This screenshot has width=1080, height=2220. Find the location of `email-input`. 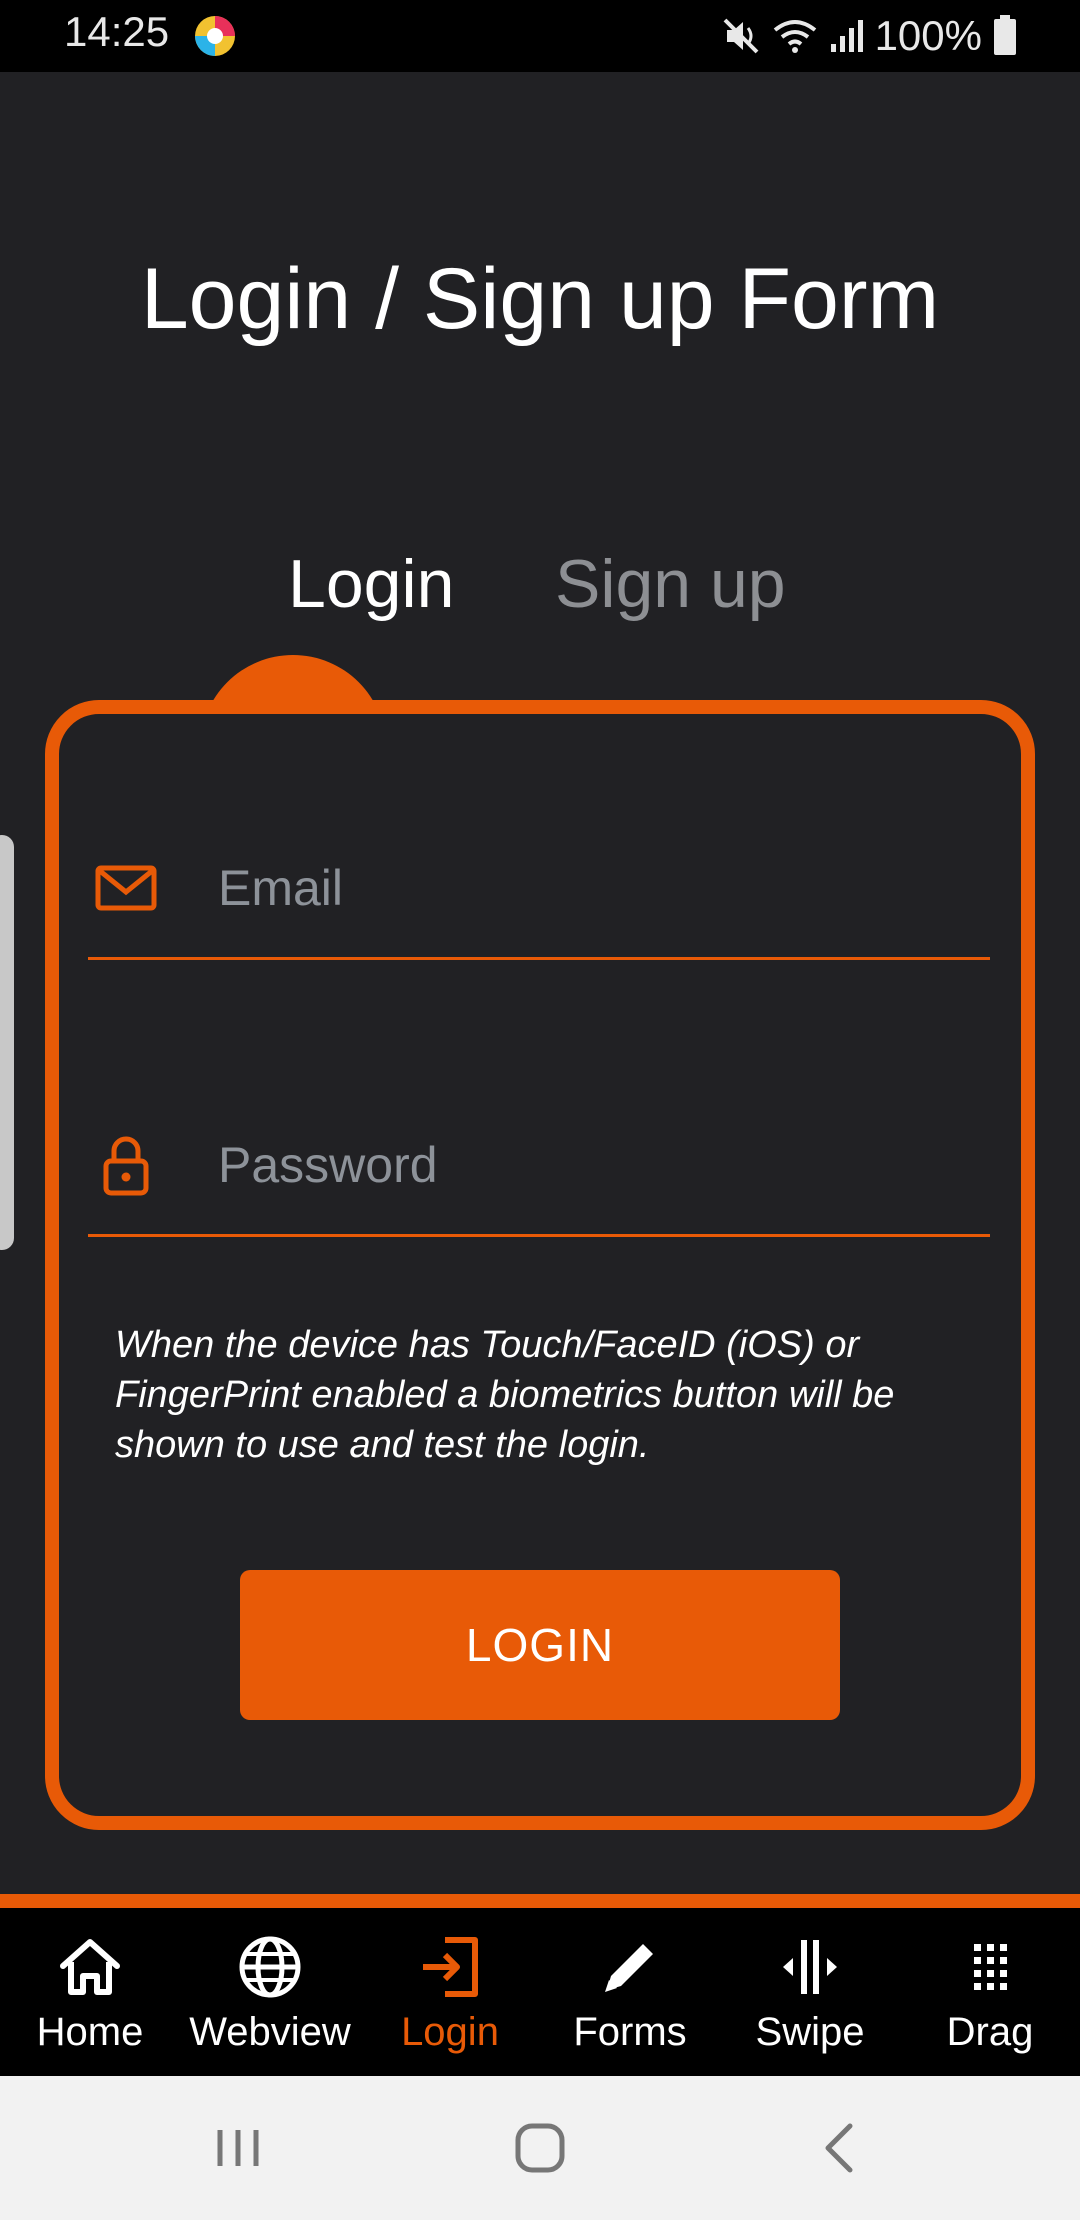

email-input is located at coordinates (598, 888).